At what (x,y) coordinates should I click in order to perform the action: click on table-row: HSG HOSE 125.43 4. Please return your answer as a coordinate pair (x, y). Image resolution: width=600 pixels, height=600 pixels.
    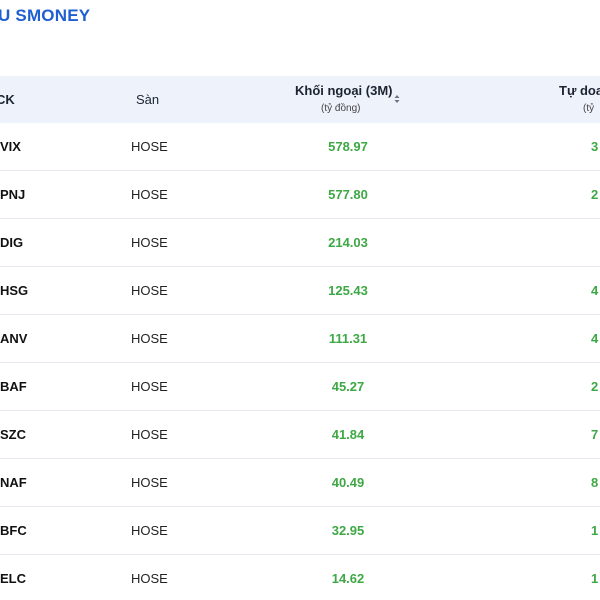
    Looking at the image, I should click on (300, 291).